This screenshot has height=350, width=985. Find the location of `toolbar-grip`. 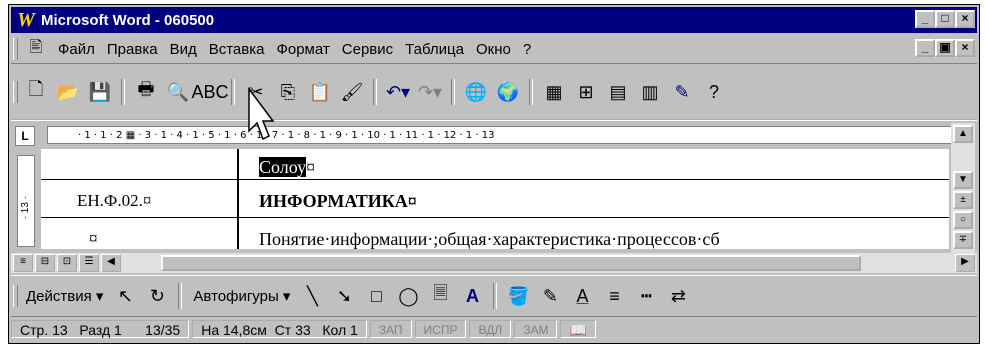

toolbar-grip is located at coordinates (15, 92).